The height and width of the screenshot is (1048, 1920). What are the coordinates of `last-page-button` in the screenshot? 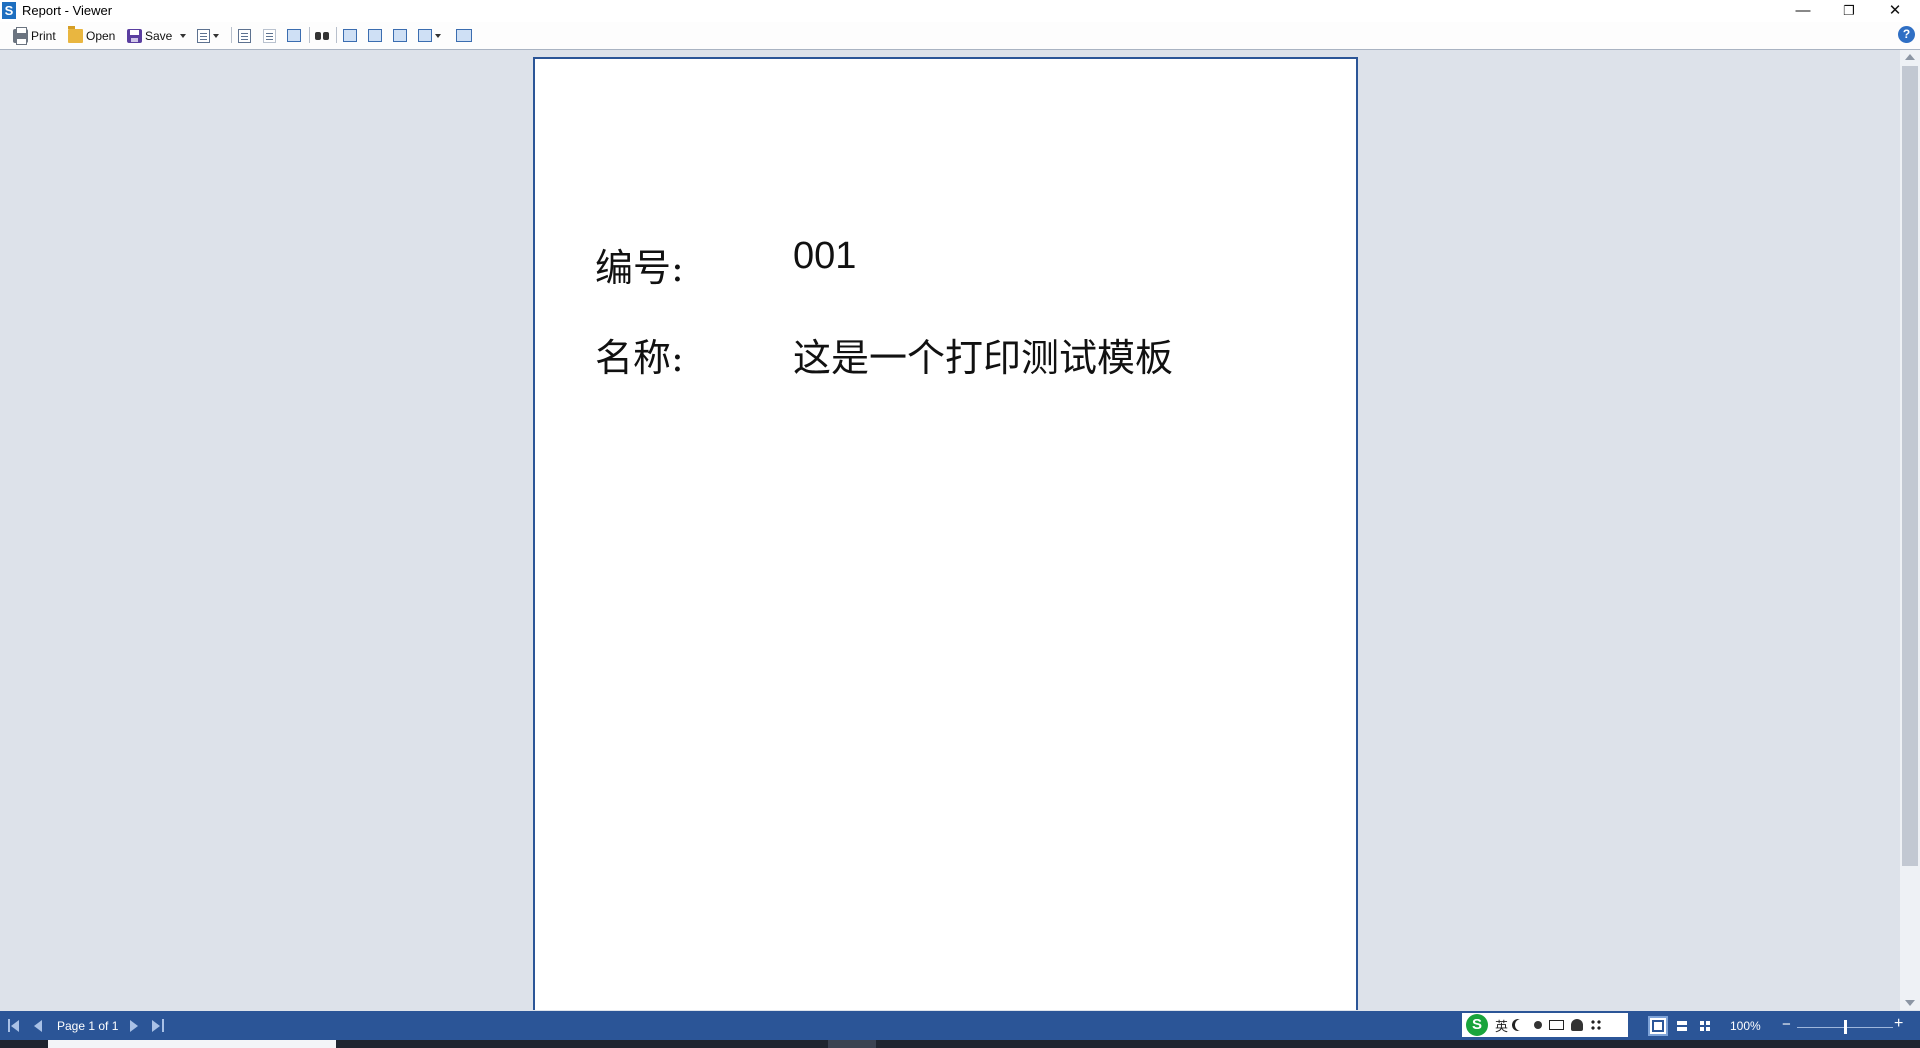 It's located at (158, 1025).